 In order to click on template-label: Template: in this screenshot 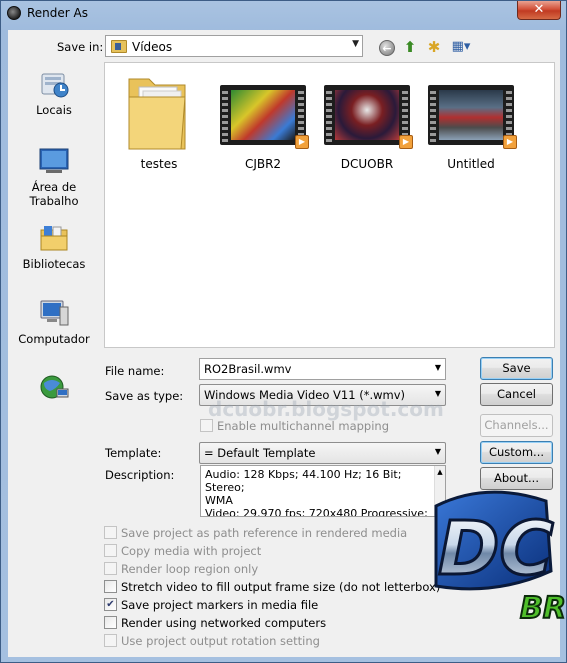, I will do `click(133, 453)`.